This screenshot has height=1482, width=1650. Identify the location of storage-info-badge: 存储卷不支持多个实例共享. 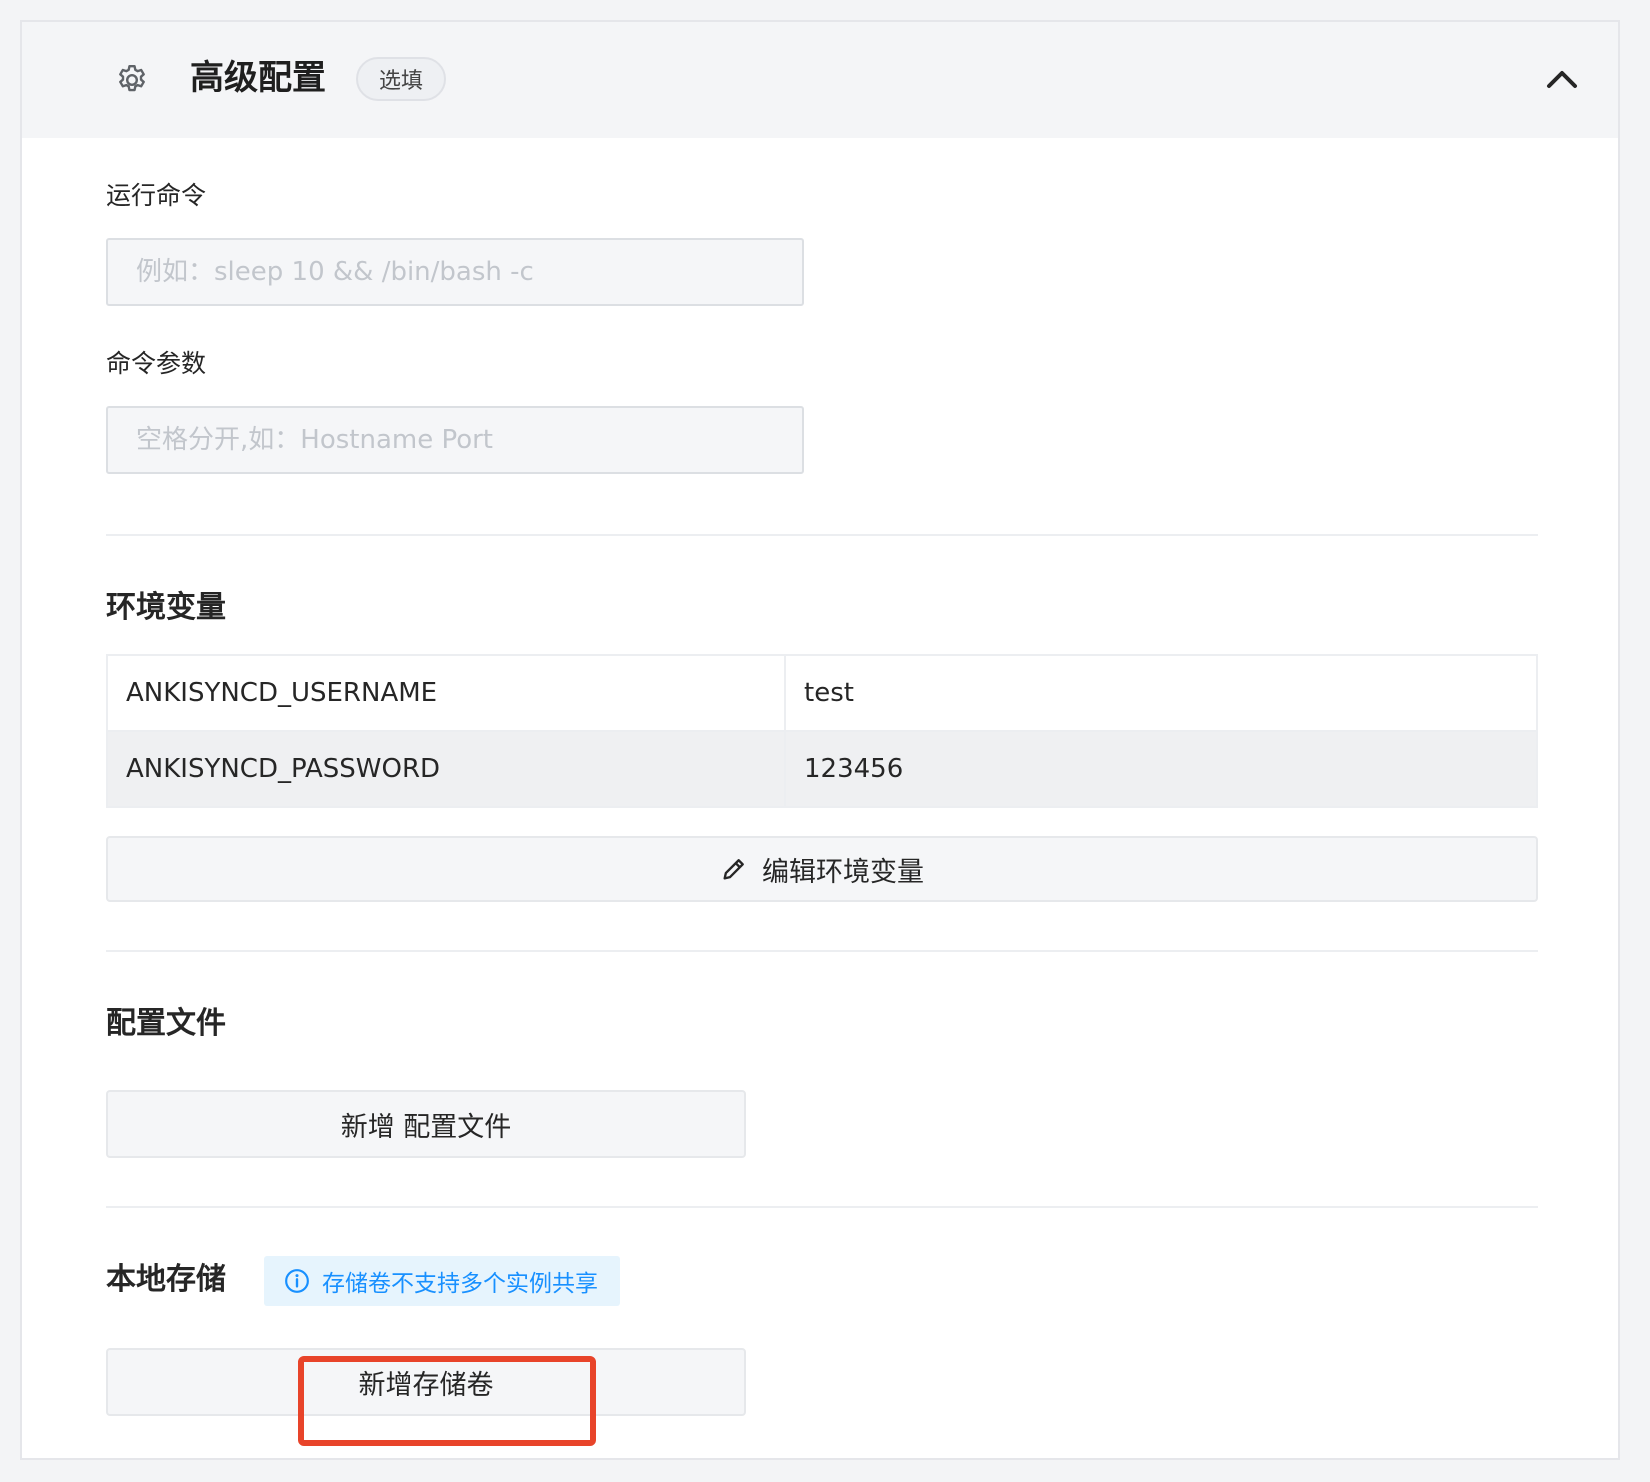
(442, 1281).